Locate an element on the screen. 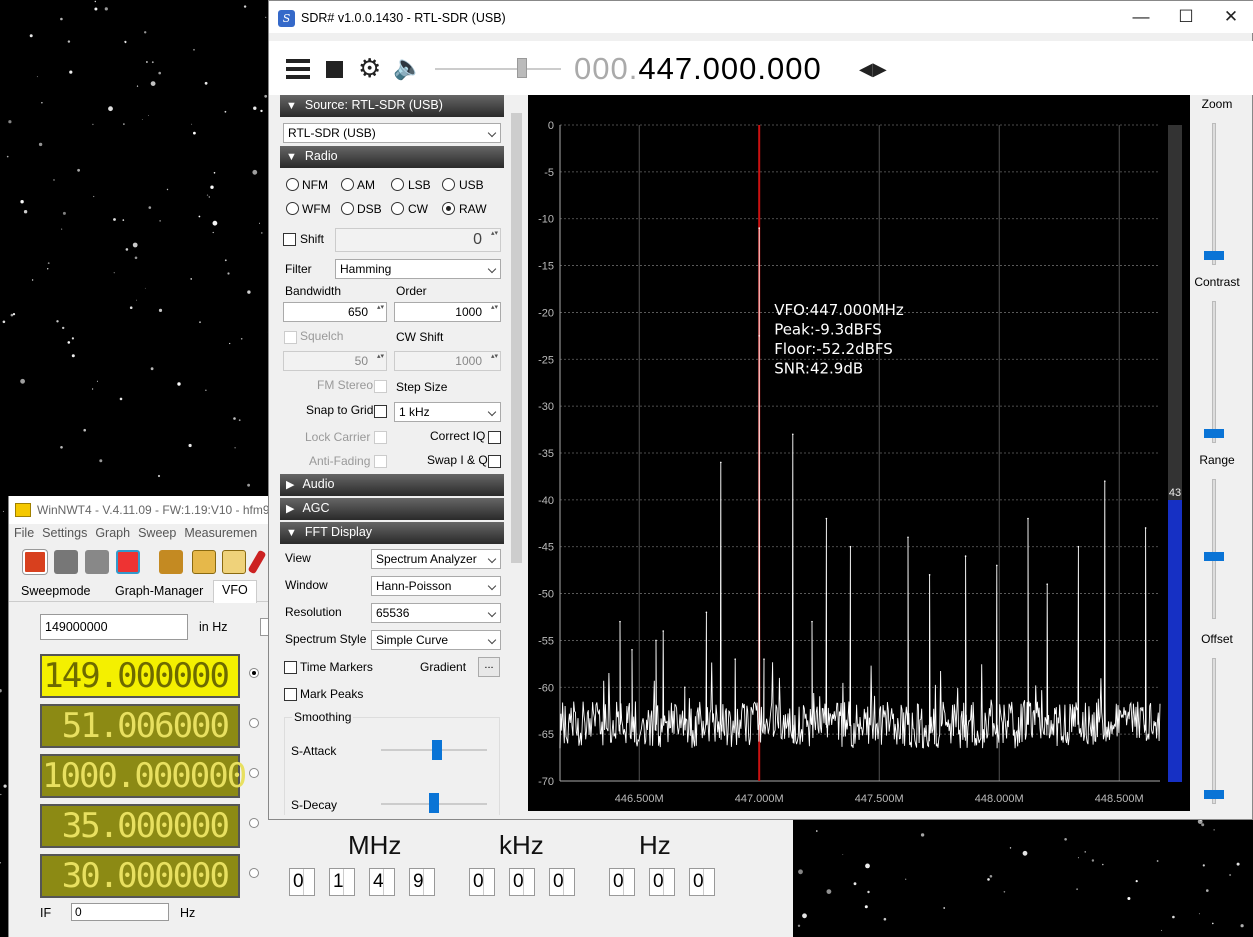  audio-section-header: ▶ Audio is located at coordinates (392, 485).